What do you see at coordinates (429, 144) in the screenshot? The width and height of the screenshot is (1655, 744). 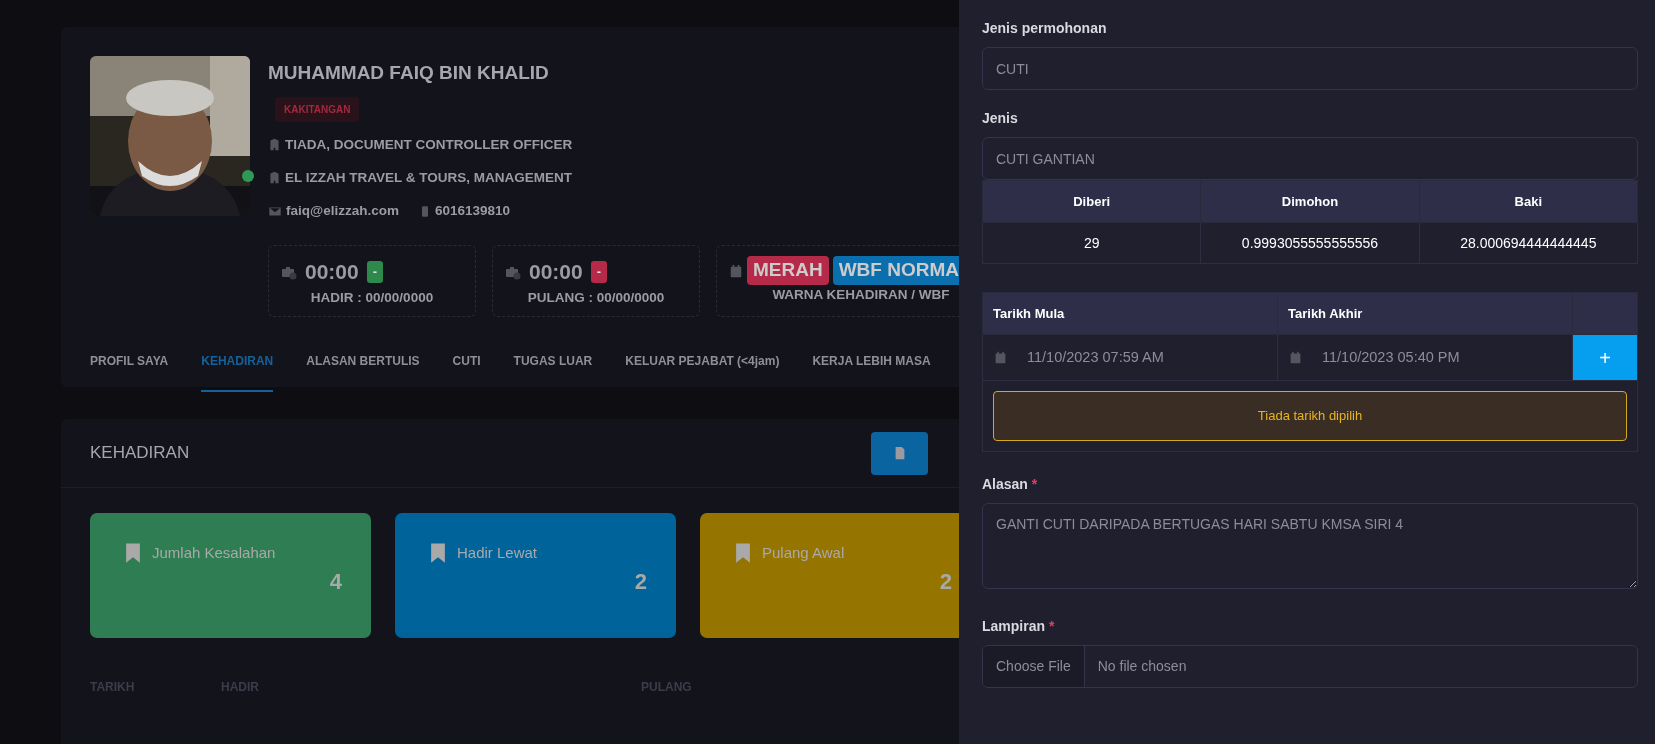 I see `position-text: TIADA, DOCUMENT CONTROLLER OFFICER` at bounding box center [429, 144].